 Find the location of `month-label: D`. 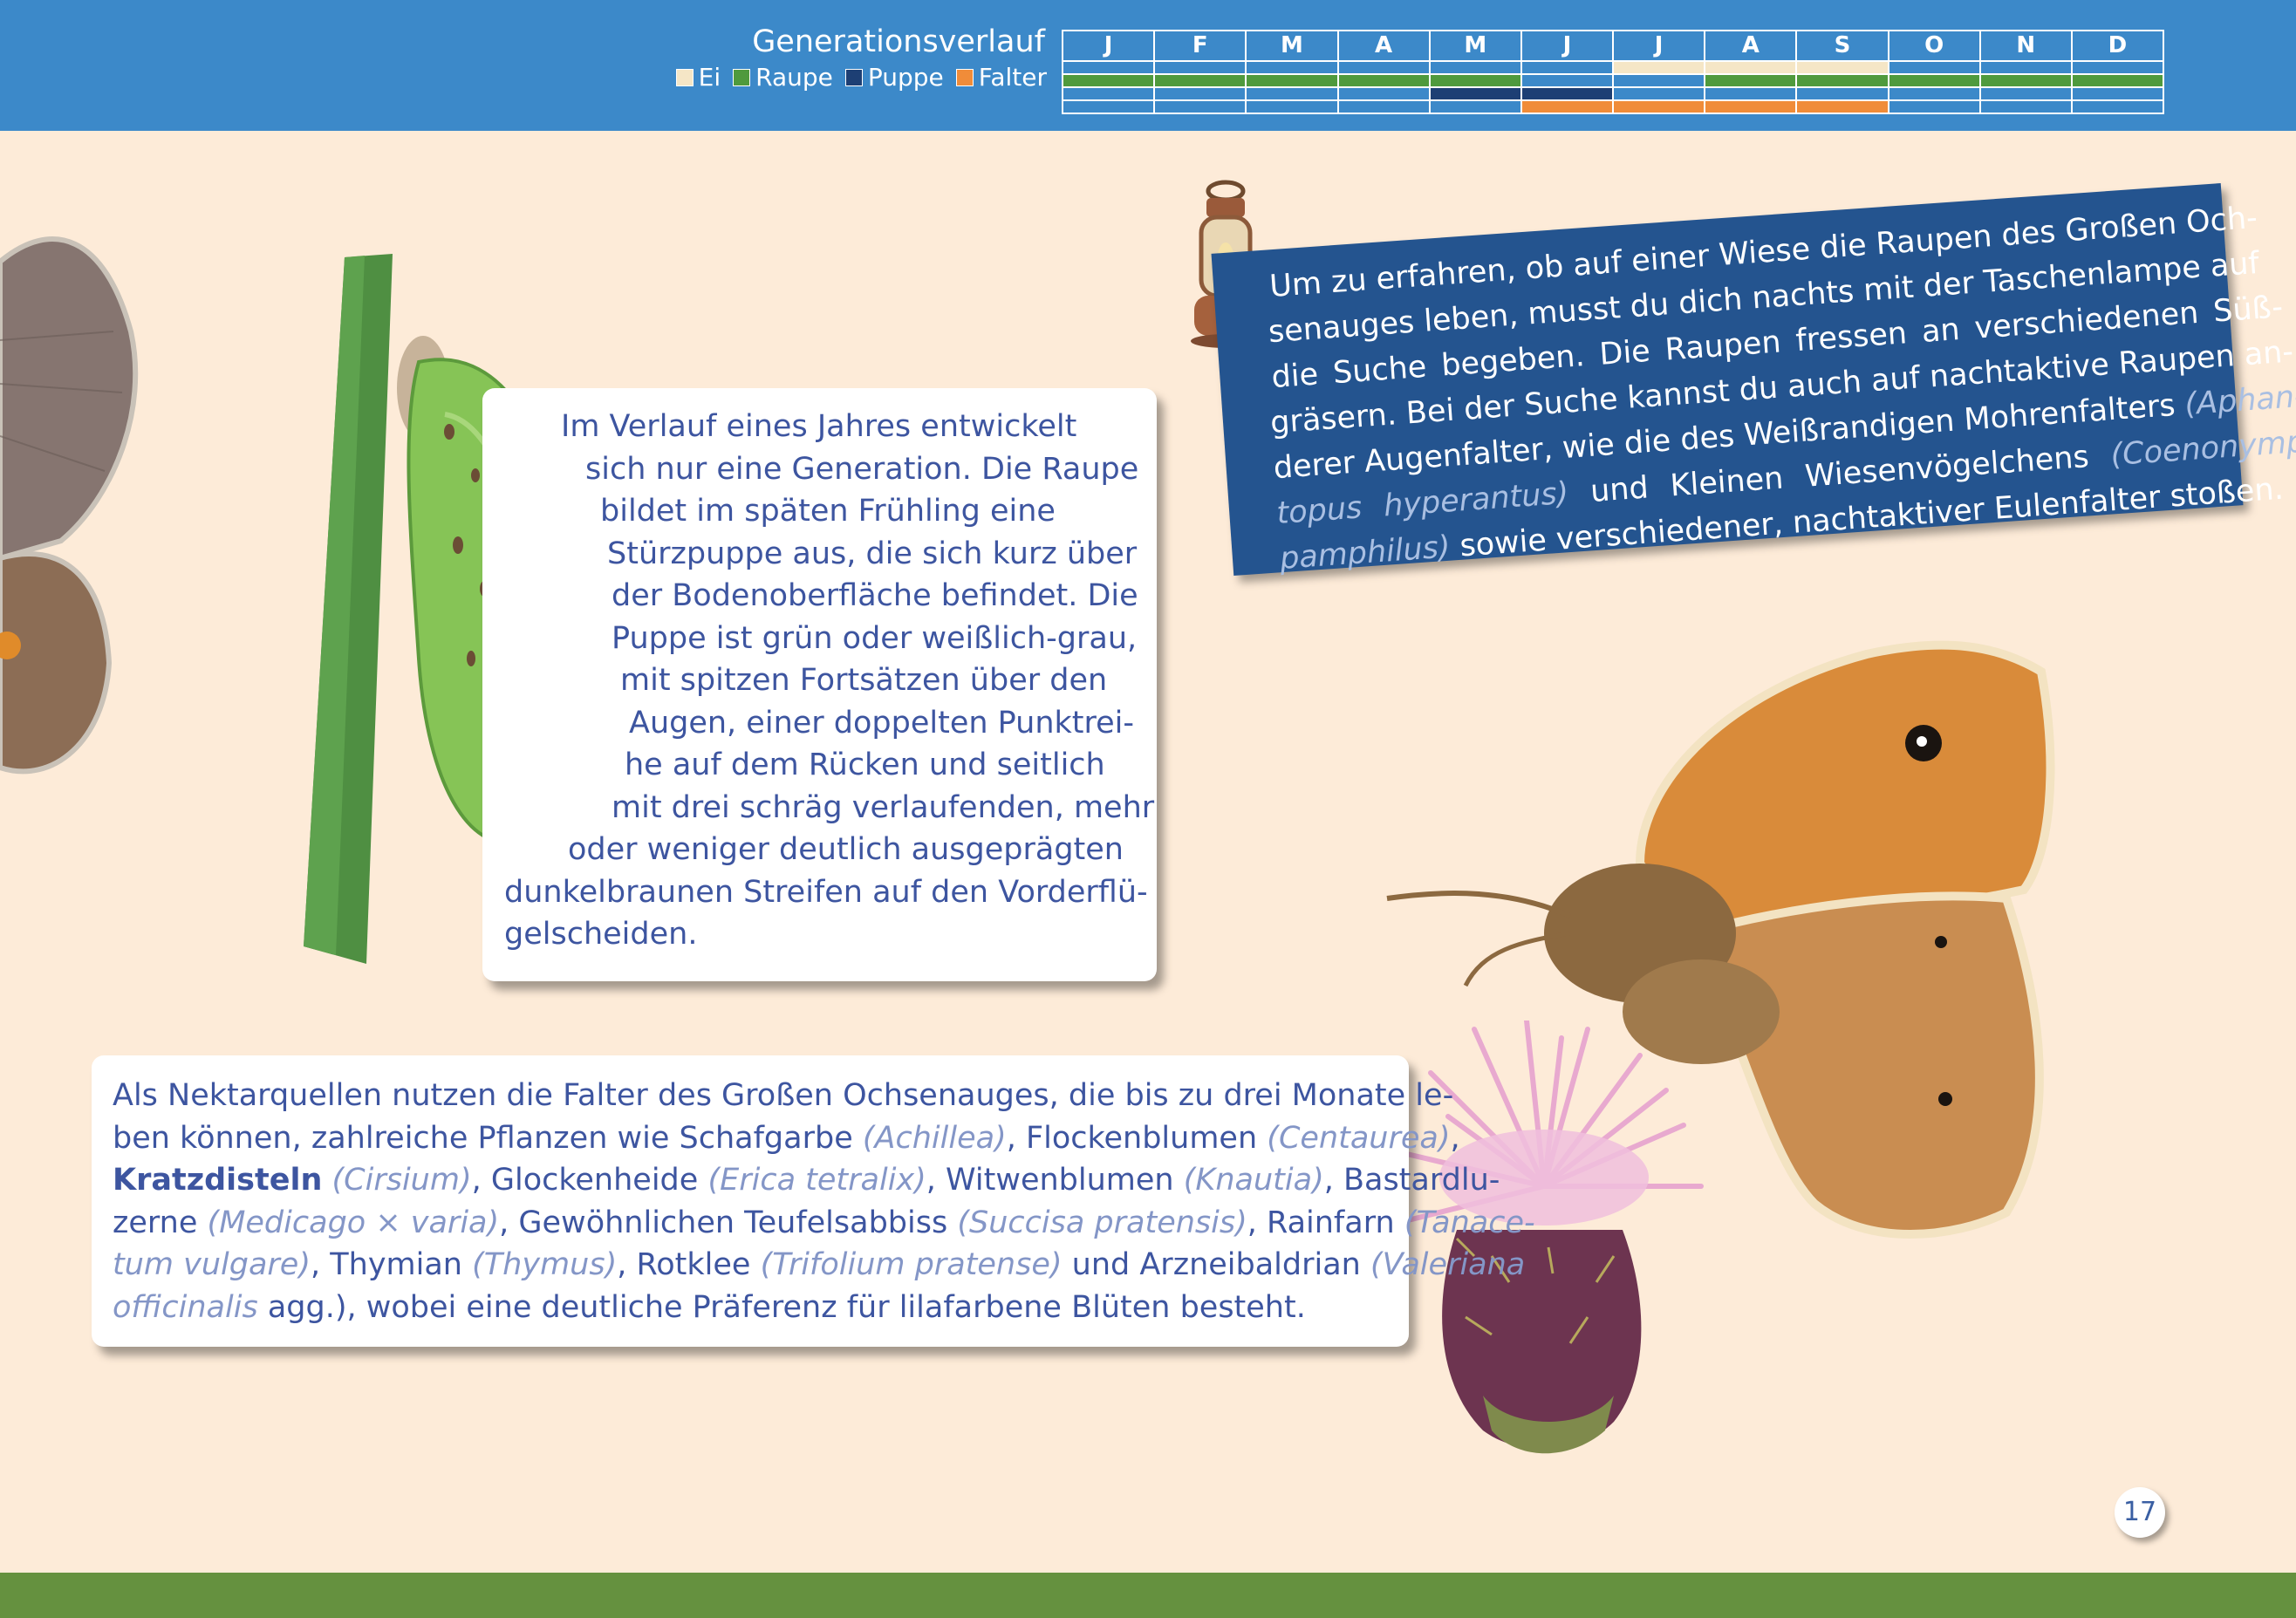

month-label: D is located at coordinates (2118, 45).